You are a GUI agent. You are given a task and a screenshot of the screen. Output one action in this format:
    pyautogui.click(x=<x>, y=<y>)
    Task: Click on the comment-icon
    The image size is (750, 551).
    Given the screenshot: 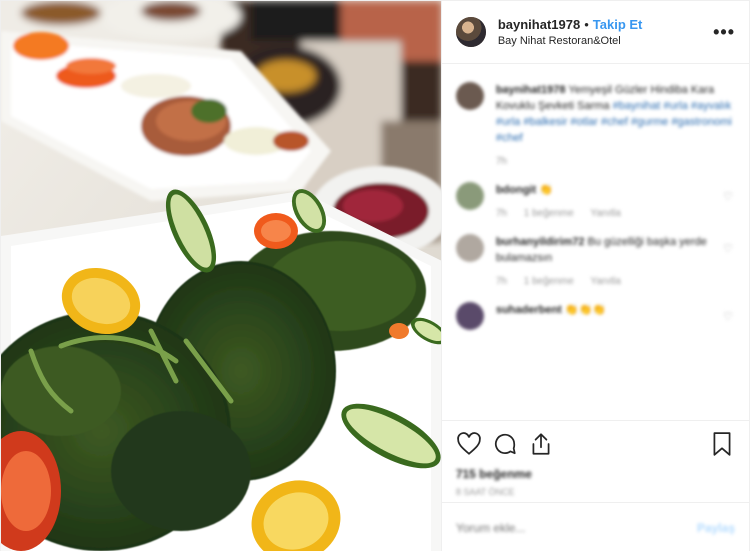 What is the action you would take?
    pyautogui.click(x=505, y=444)
    